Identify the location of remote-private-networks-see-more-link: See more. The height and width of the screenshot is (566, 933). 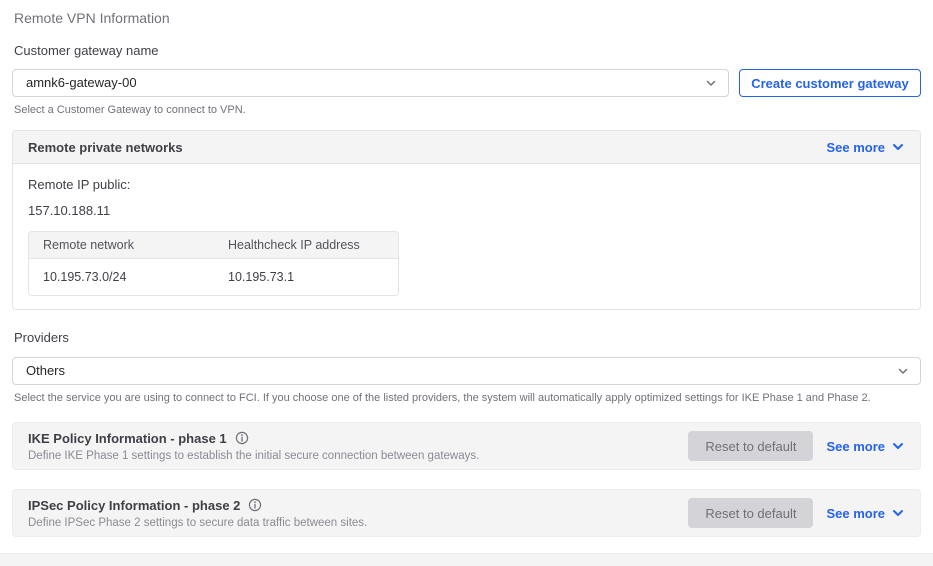
(865, 147).